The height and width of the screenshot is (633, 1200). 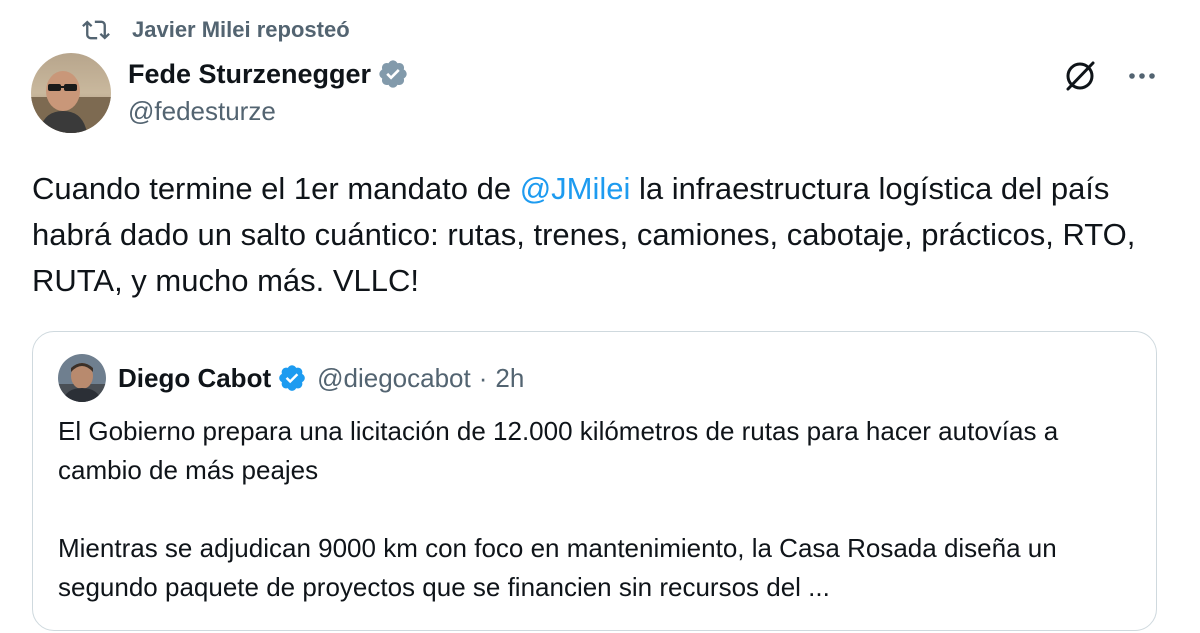 I want to click on tweet-text-part-1: Cuando termine el 1er mandato de, so click(x=276, y=188).